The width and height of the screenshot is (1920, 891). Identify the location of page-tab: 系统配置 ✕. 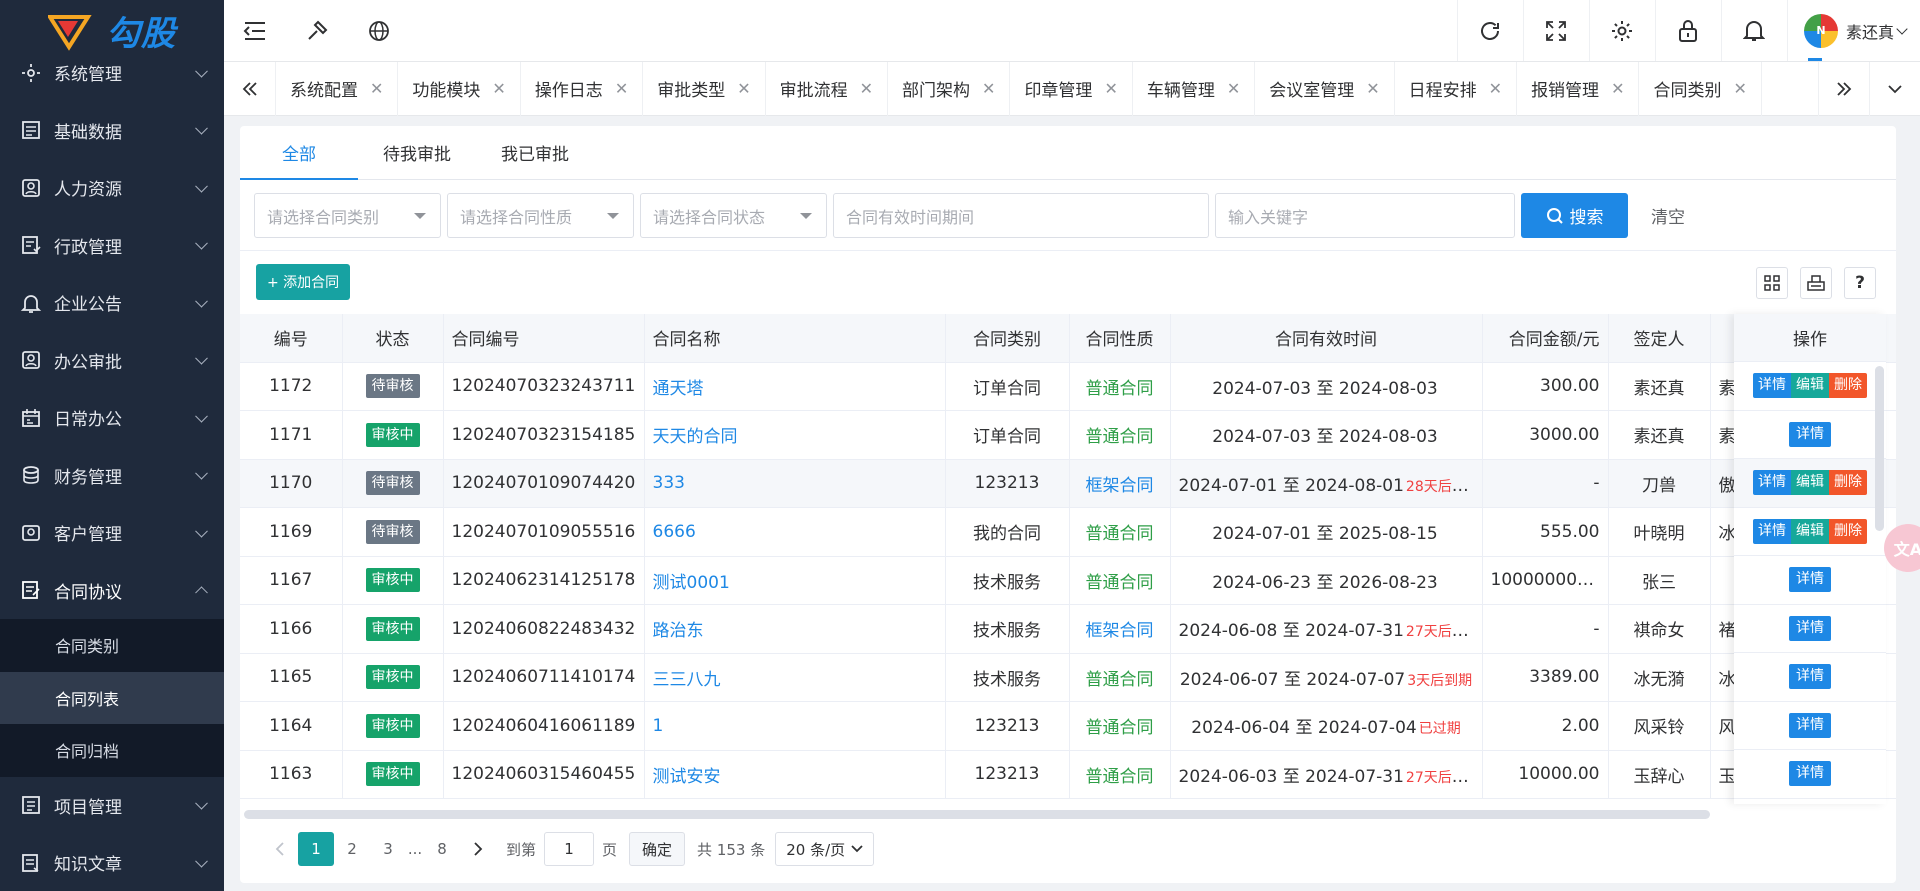
(337, 88).